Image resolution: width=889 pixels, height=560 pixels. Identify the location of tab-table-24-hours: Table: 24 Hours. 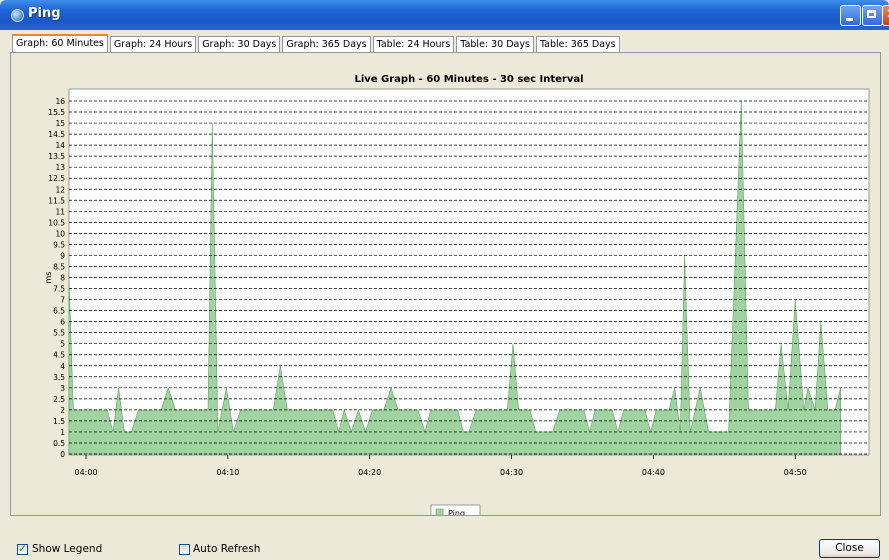
(413, 44).